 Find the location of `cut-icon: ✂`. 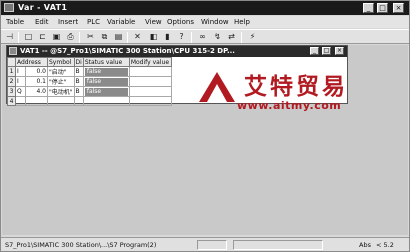

cut-icon: ✂ is located at coordinates (90, 37).